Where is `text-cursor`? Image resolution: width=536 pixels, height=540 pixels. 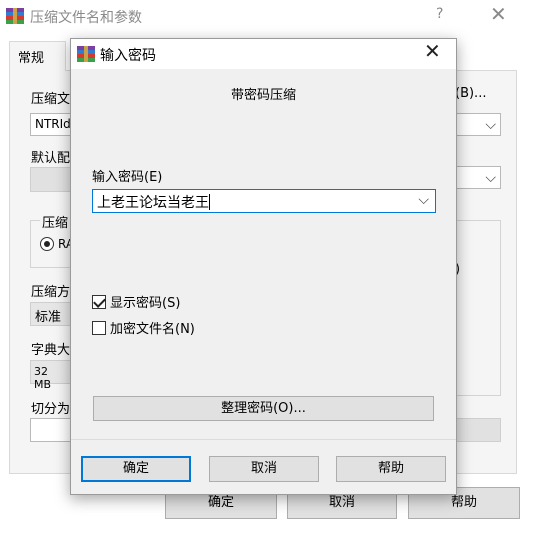
text-cursor is located at coordinates (209, 202).